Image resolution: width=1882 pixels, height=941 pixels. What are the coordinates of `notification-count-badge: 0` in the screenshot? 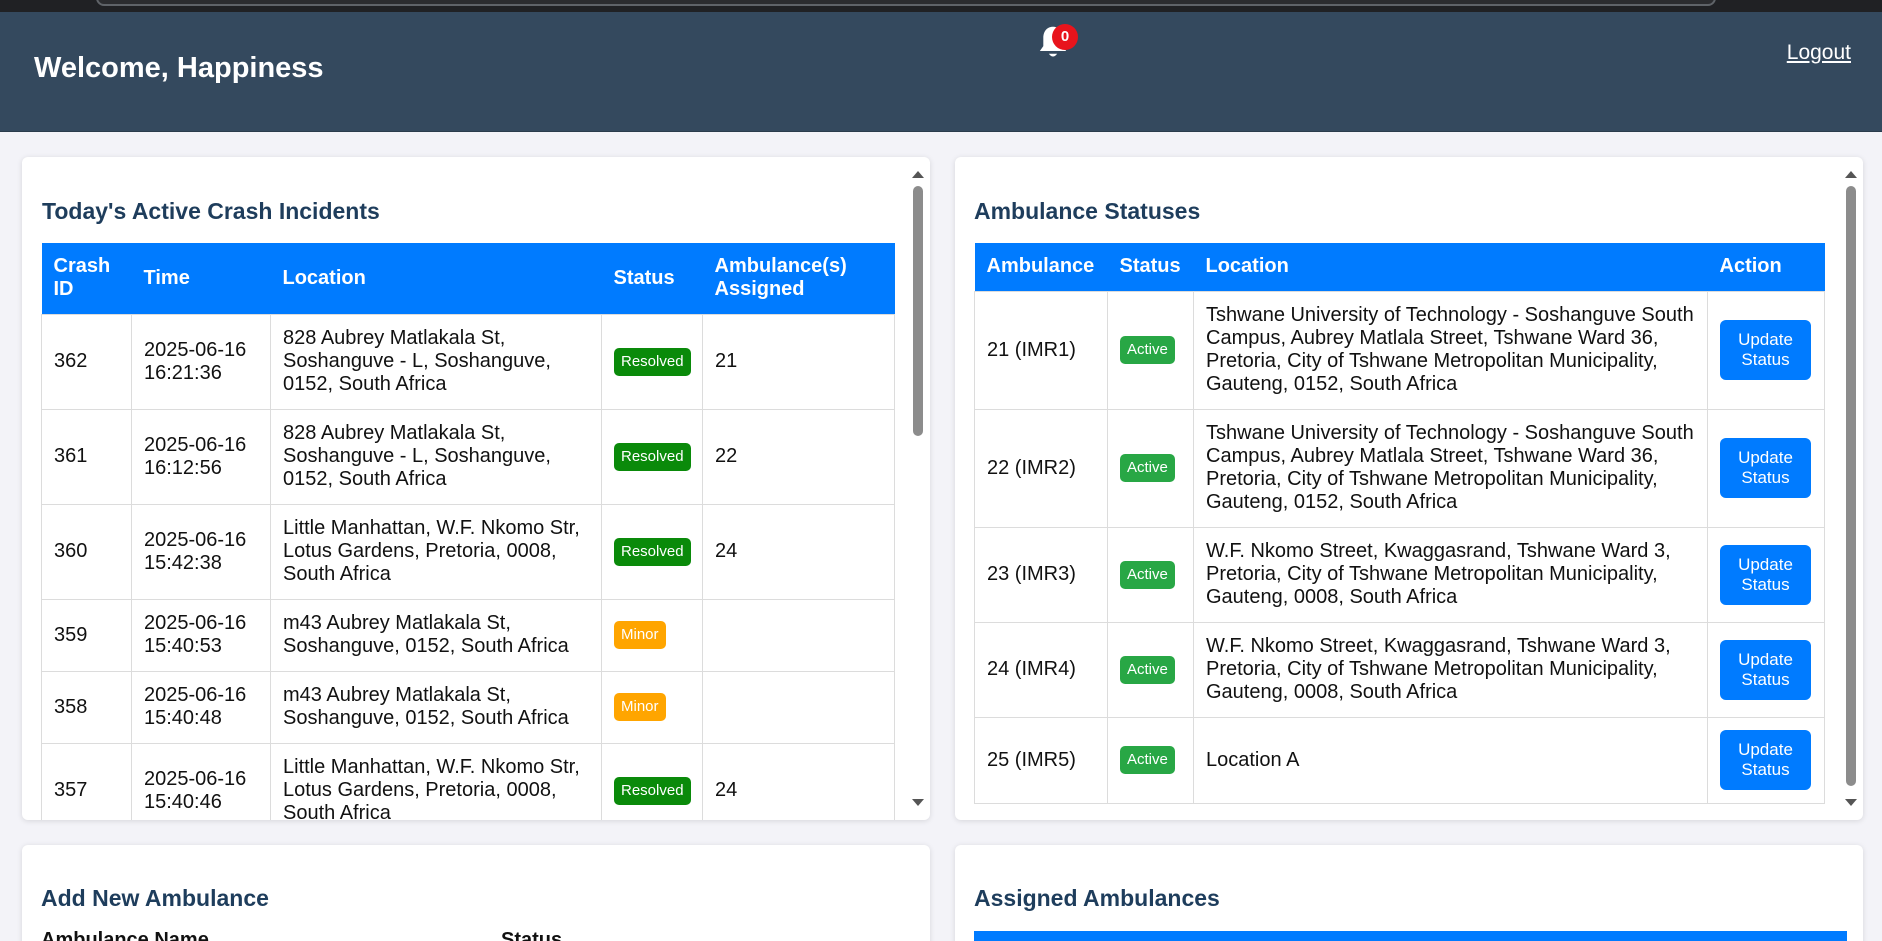 It's located at (1065, 37).